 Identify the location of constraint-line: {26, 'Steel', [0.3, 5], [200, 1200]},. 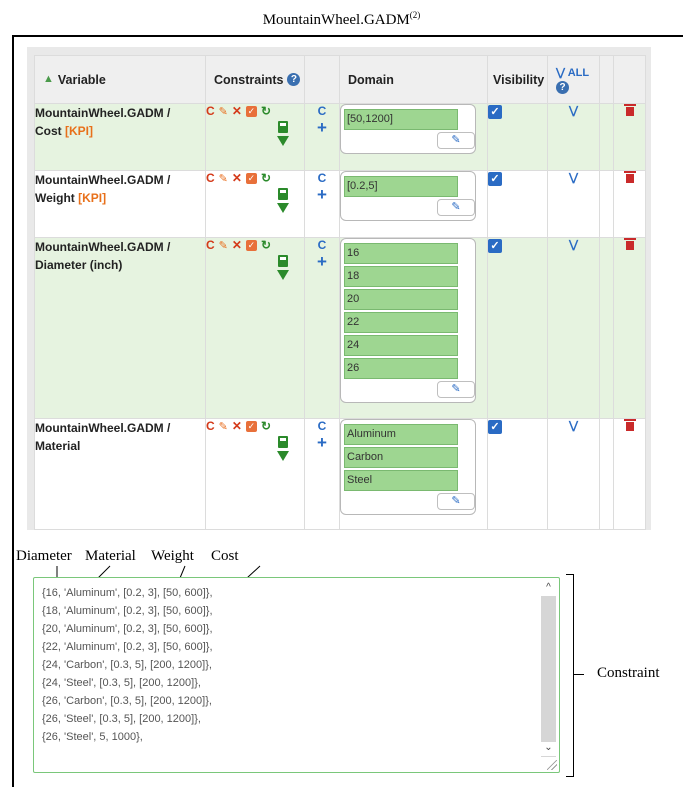
(121, 719).